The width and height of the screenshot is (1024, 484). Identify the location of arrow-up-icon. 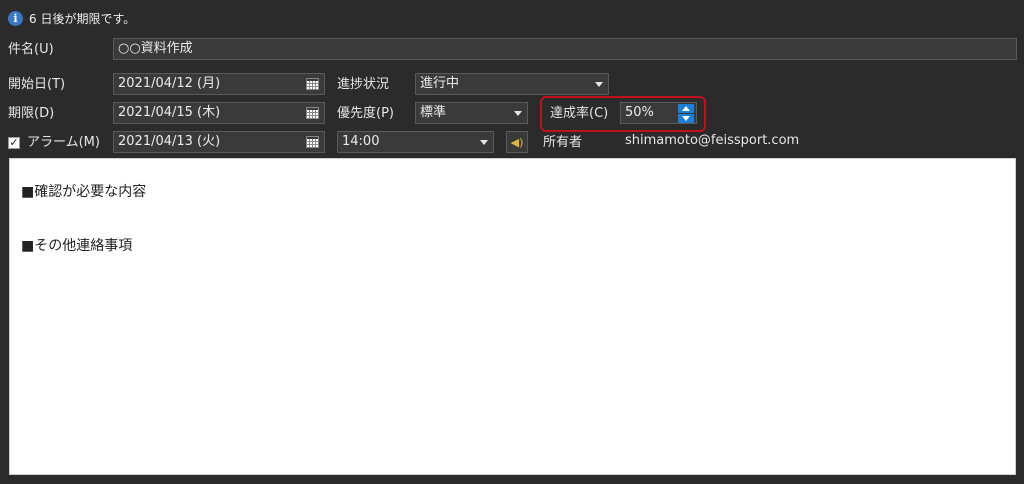
(686, 108).